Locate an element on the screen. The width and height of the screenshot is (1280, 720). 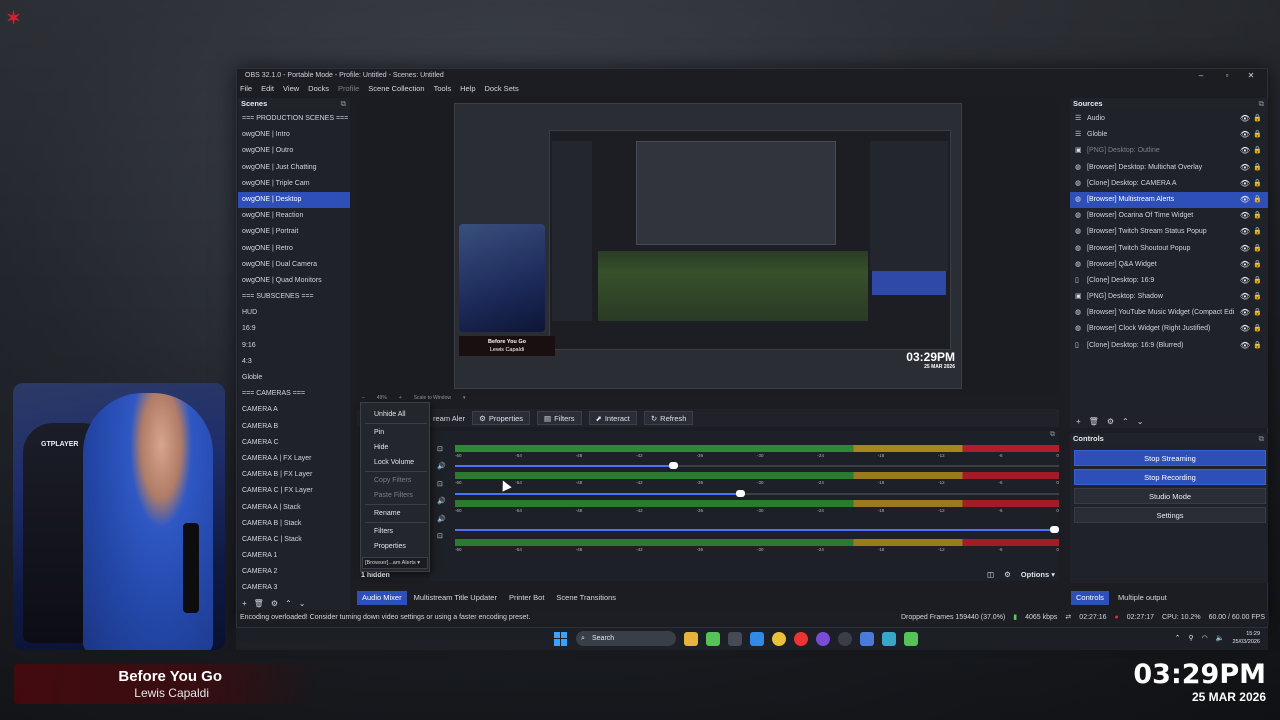
interact-button: ⬈ Interact is located at coordinates (612, 418).